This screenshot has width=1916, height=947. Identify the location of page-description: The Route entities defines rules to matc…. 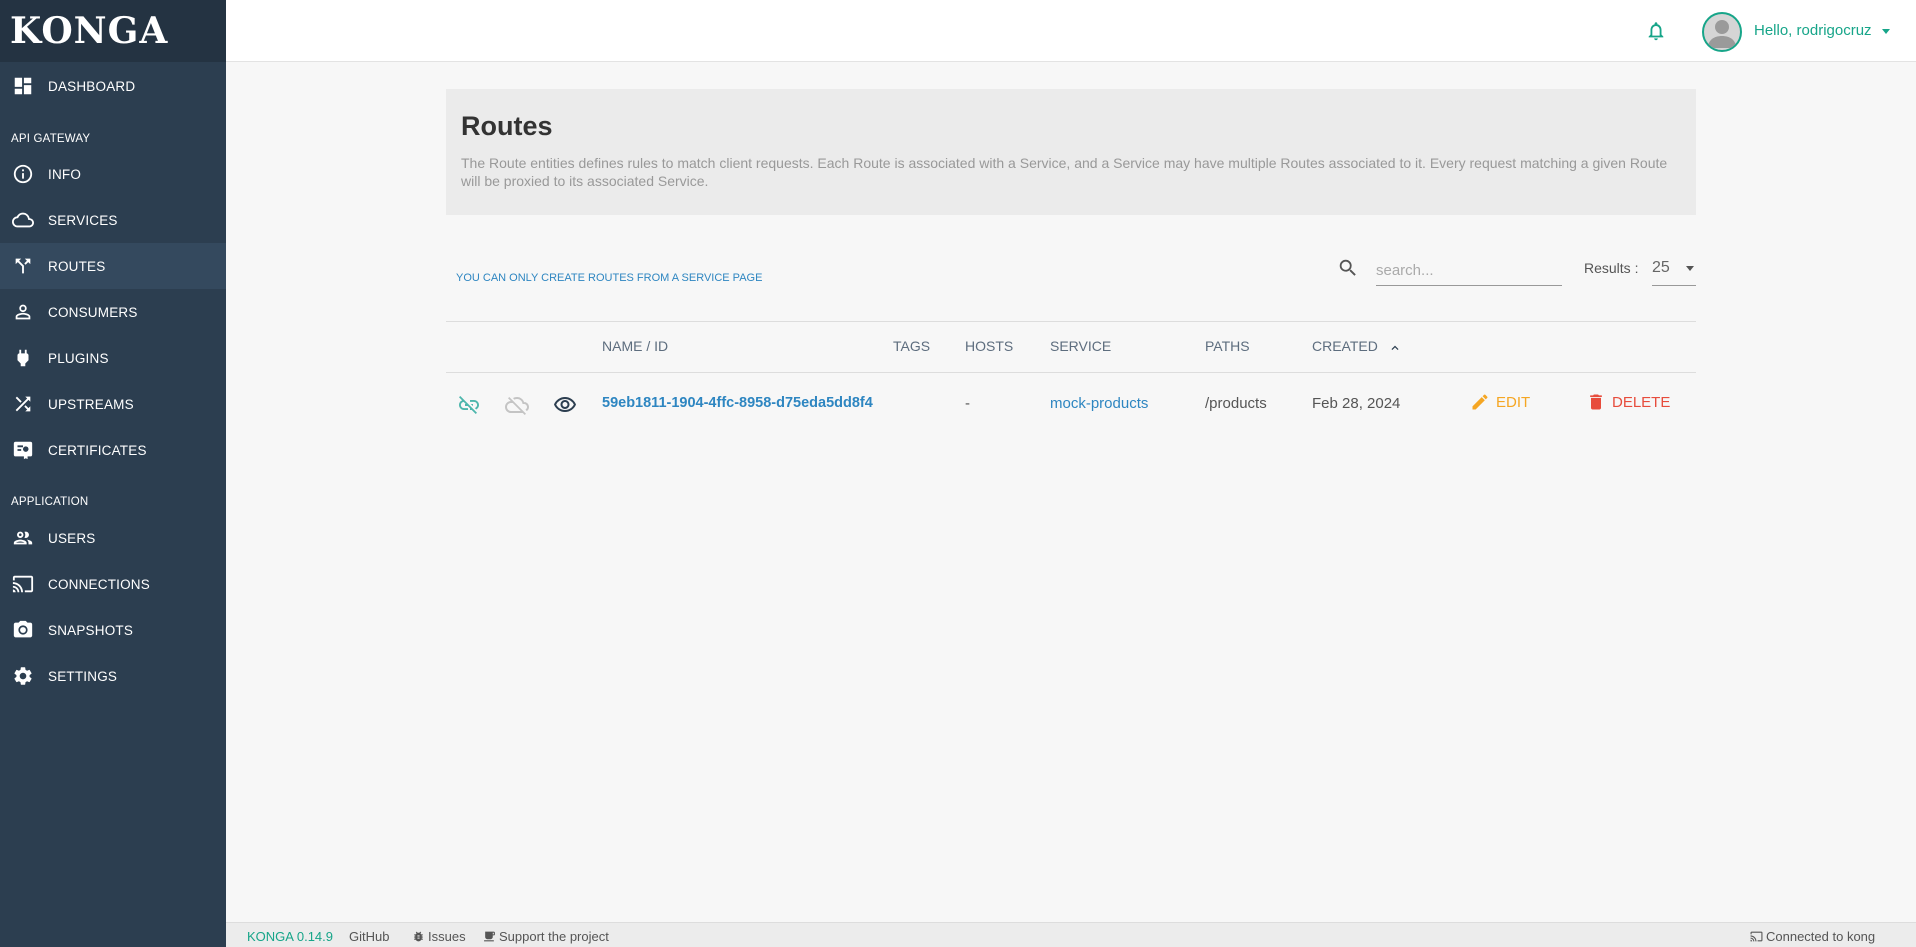
(1064, 172).